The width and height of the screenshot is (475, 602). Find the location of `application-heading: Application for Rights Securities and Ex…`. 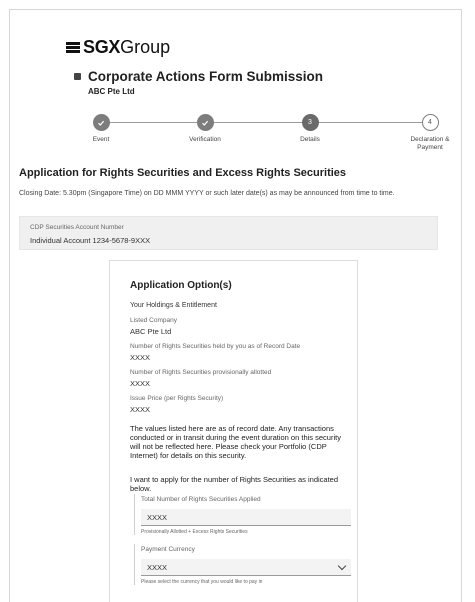

application-heading: Application for Rights Securities and Ex… is located at coordinates (183, 173).